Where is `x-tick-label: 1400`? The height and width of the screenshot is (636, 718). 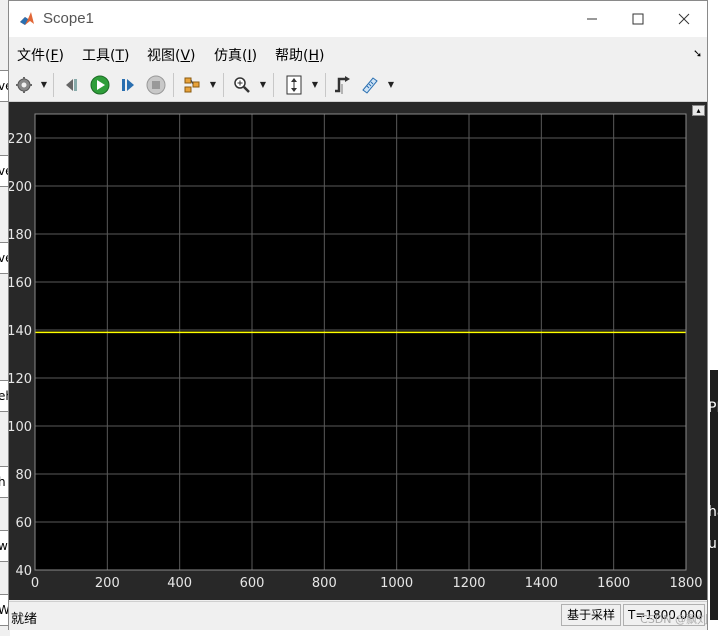 x-tick-label: 1400 is located at coordinates (541, 583).